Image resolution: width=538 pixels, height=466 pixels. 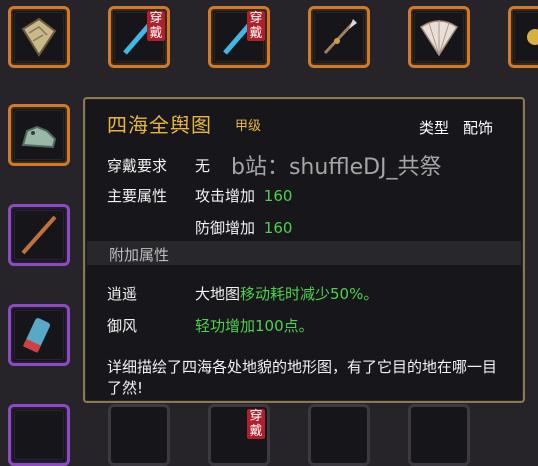 I want to click on main-attr-row: 攻击增加 160, so click(x=243, y=195).